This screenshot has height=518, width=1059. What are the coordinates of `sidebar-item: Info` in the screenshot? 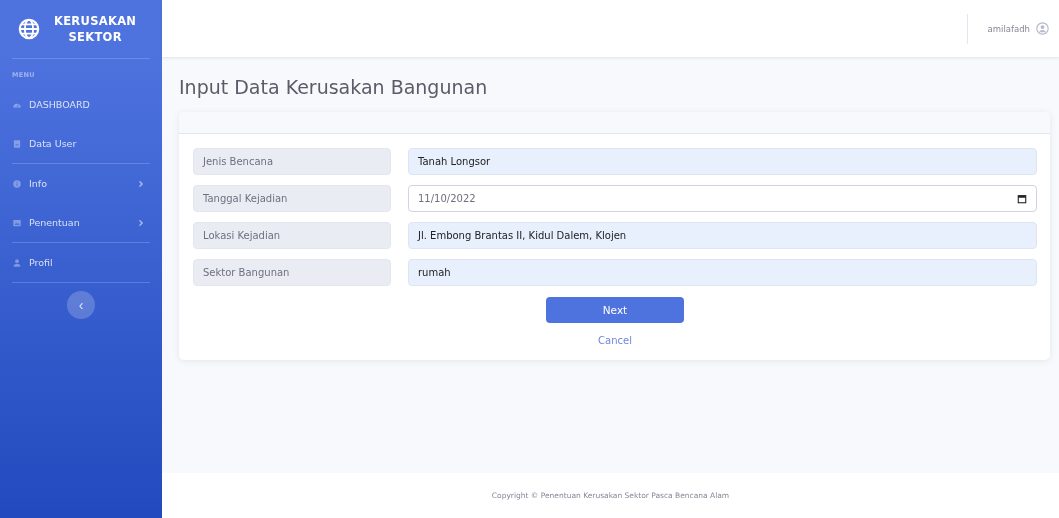 It's located at (81, 183).